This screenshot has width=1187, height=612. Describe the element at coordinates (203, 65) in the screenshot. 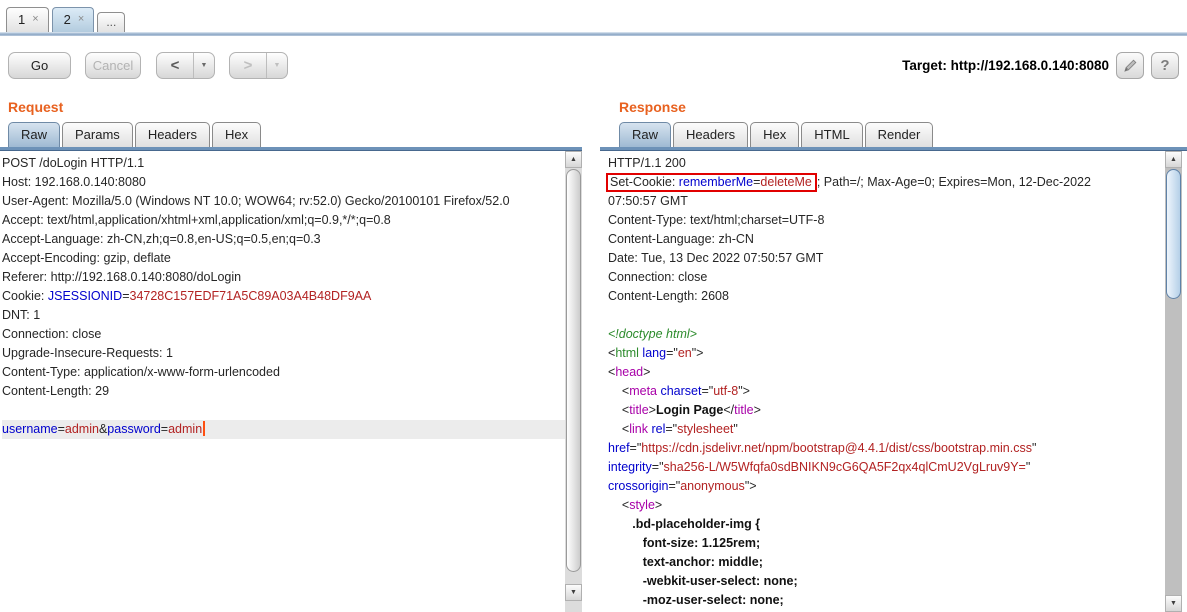

I see `back-dropdown-icon: ▼` at that location.